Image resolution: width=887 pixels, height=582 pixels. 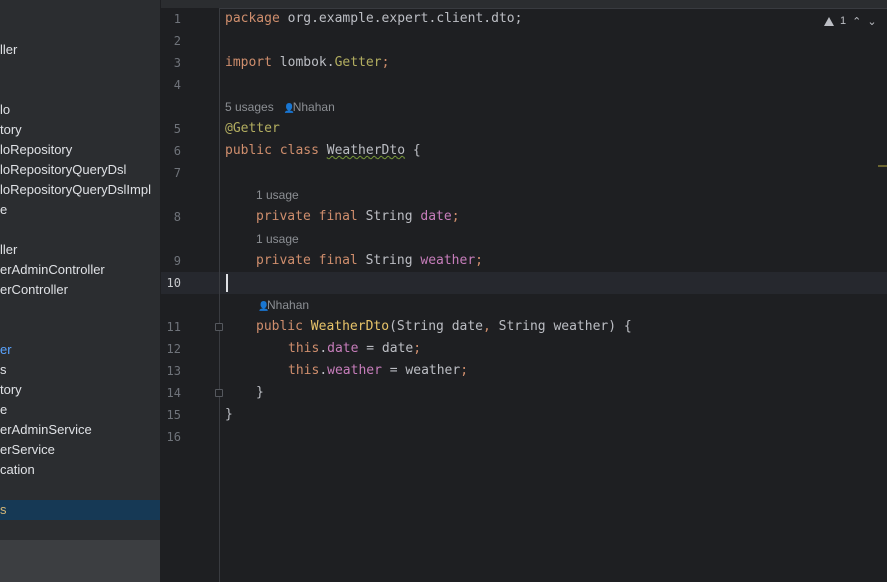 What do you see at coordinates (173, 349) in the screenshot?
I see `line-number: 12` at bounding box center [173, 349].